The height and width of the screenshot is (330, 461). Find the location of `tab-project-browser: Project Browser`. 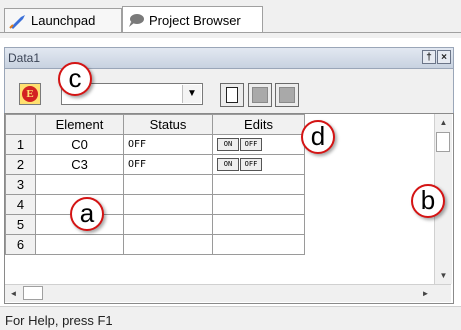

tab-project-browser: Project Browser is located at coordinates (192, 19).